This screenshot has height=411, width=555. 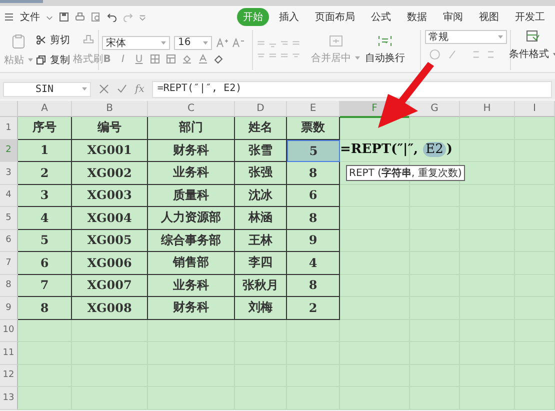 I want to click on ribbon-tab: 公式, so click(x=381, y=17).